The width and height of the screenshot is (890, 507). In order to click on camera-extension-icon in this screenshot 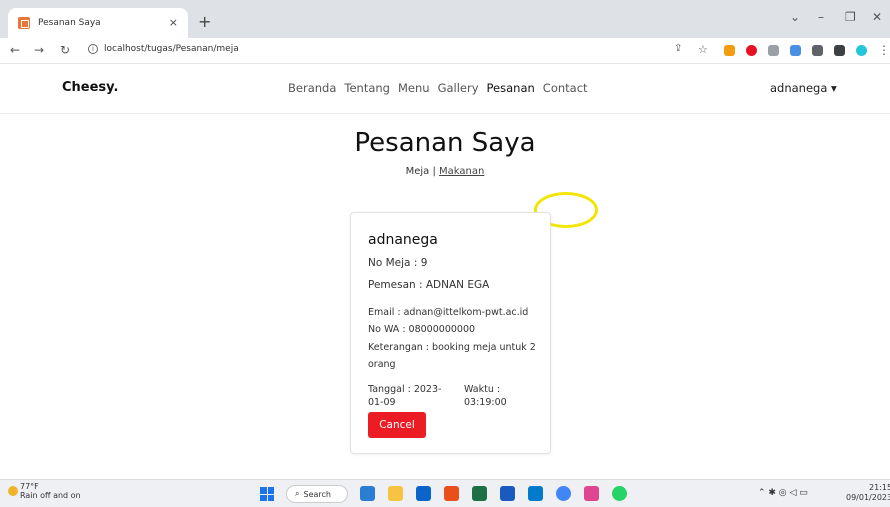, I will do `click(773, 50)`.